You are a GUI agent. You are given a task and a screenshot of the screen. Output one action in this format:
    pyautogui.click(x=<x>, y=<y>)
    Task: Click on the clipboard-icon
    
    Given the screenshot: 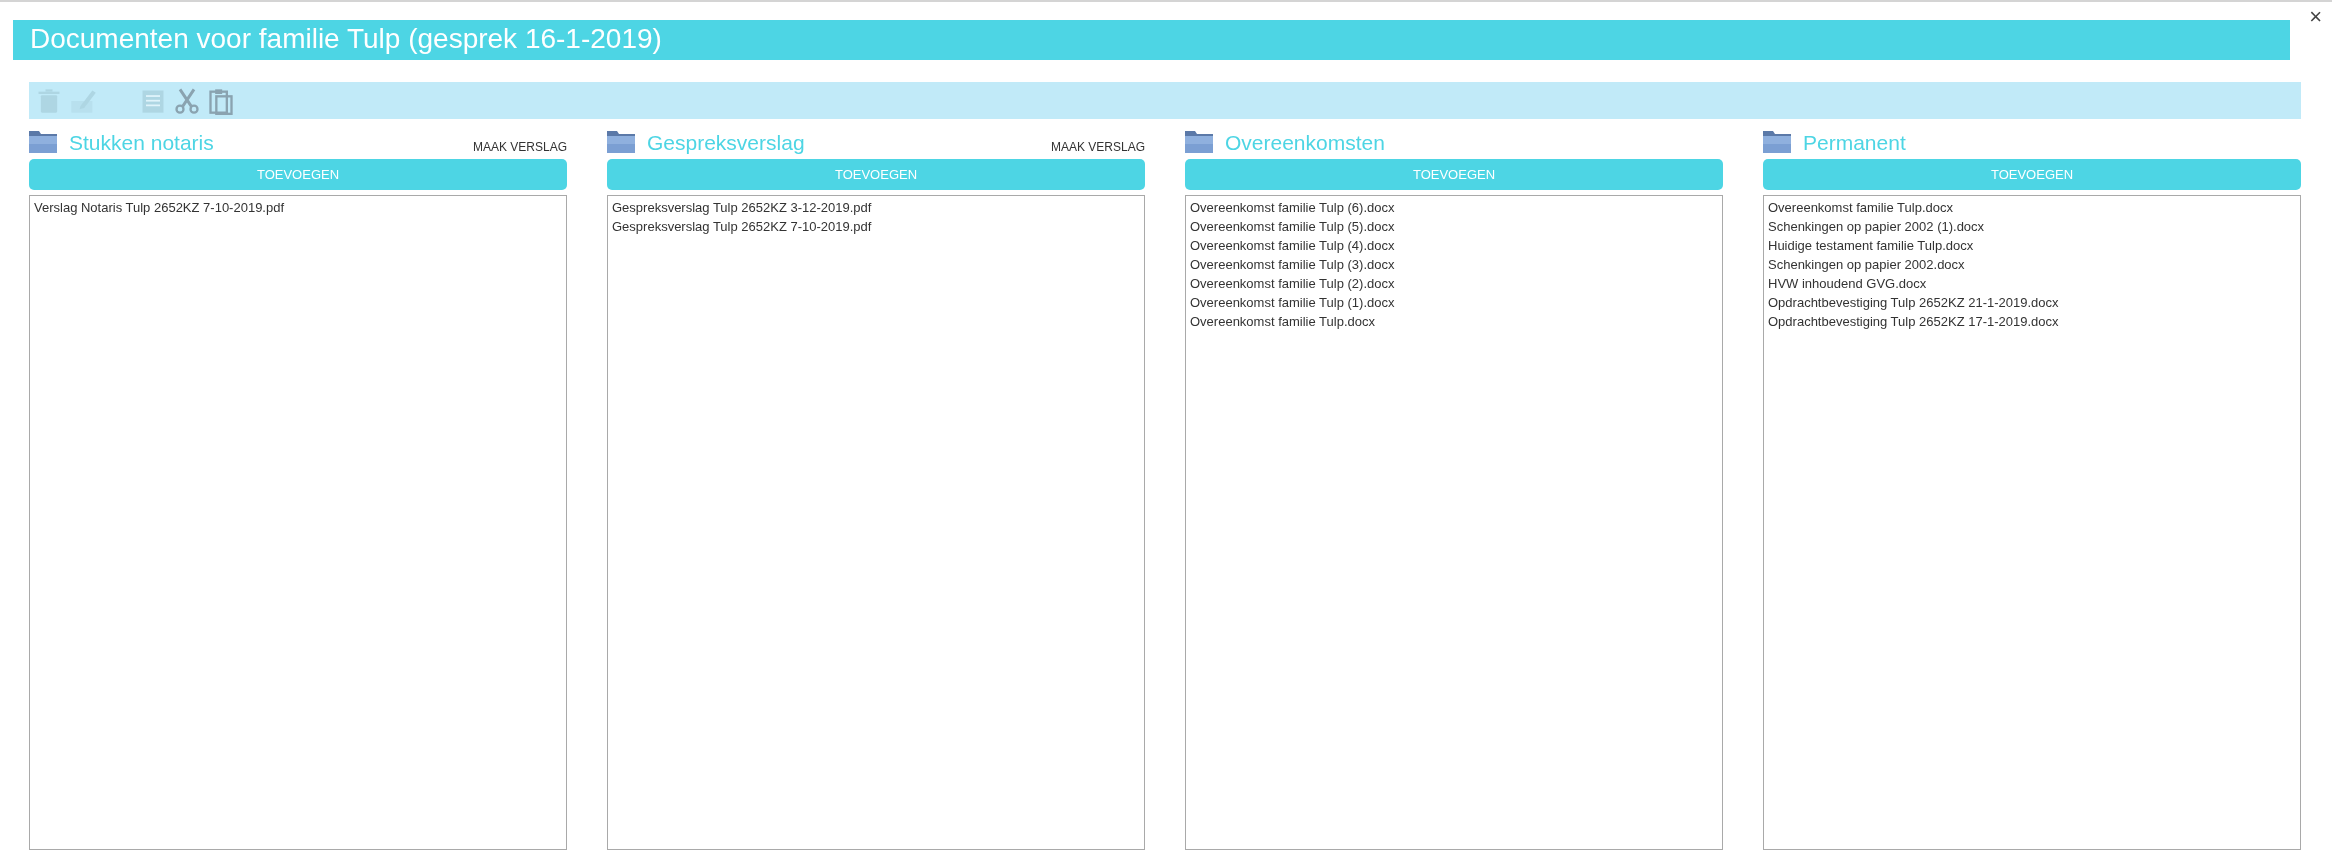 What is the action you would take?
    pyautogui.click(x=221, y=100)
    